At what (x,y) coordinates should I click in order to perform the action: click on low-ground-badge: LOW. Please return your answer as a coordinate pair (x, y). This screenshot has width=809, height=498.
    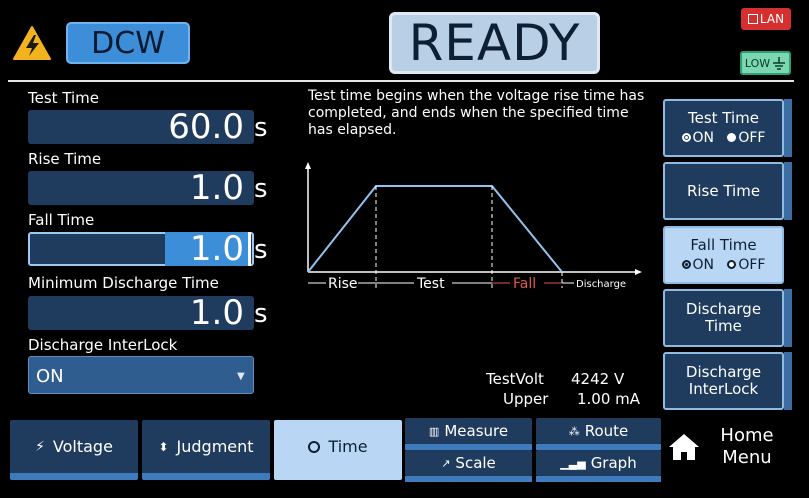
    Looking at the image, I should click on (765, 63).